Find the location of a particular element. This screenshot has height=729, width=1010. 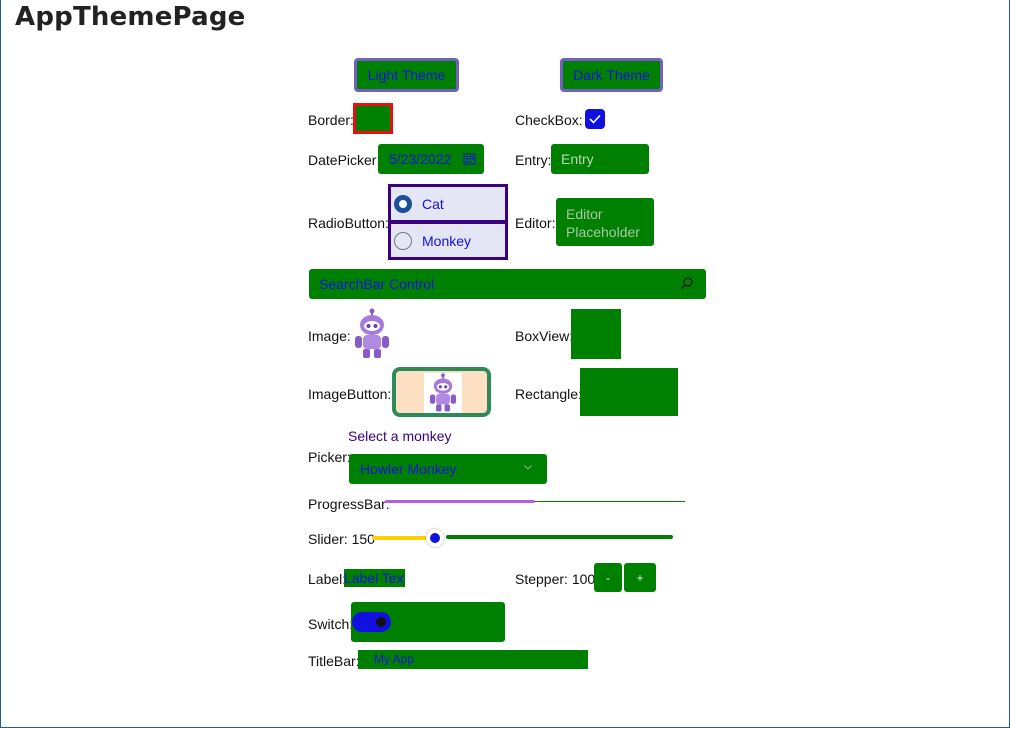

stepper-increment-button: + is located at coordinates (640, 577).